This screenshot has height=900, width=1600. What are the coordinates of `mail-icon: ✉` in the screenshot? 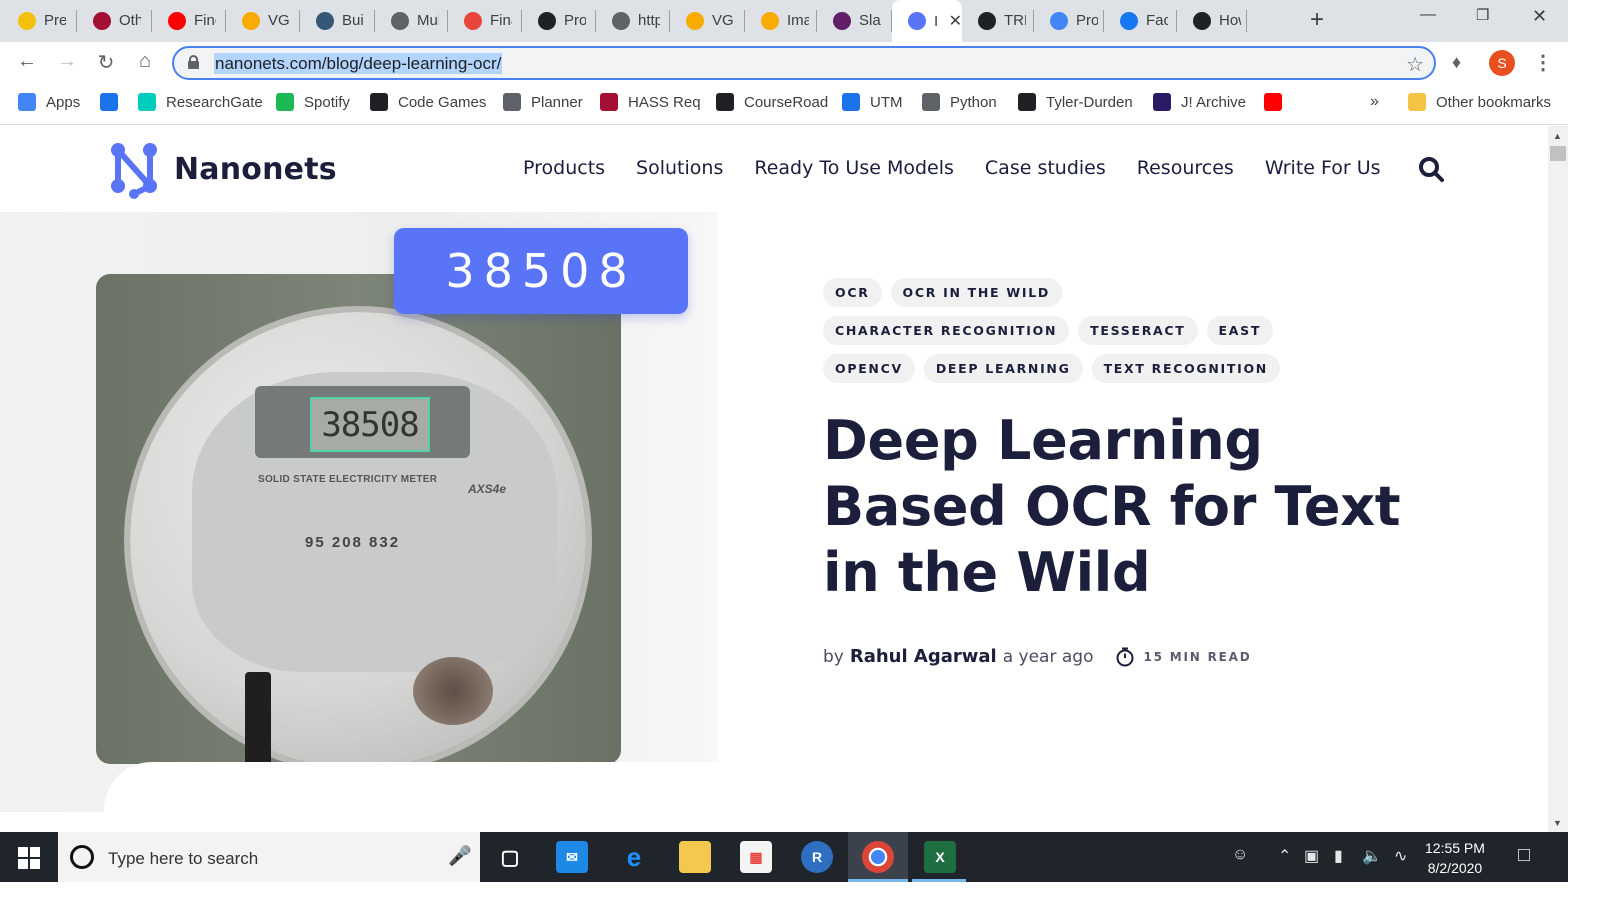 It's located at (572, 857).